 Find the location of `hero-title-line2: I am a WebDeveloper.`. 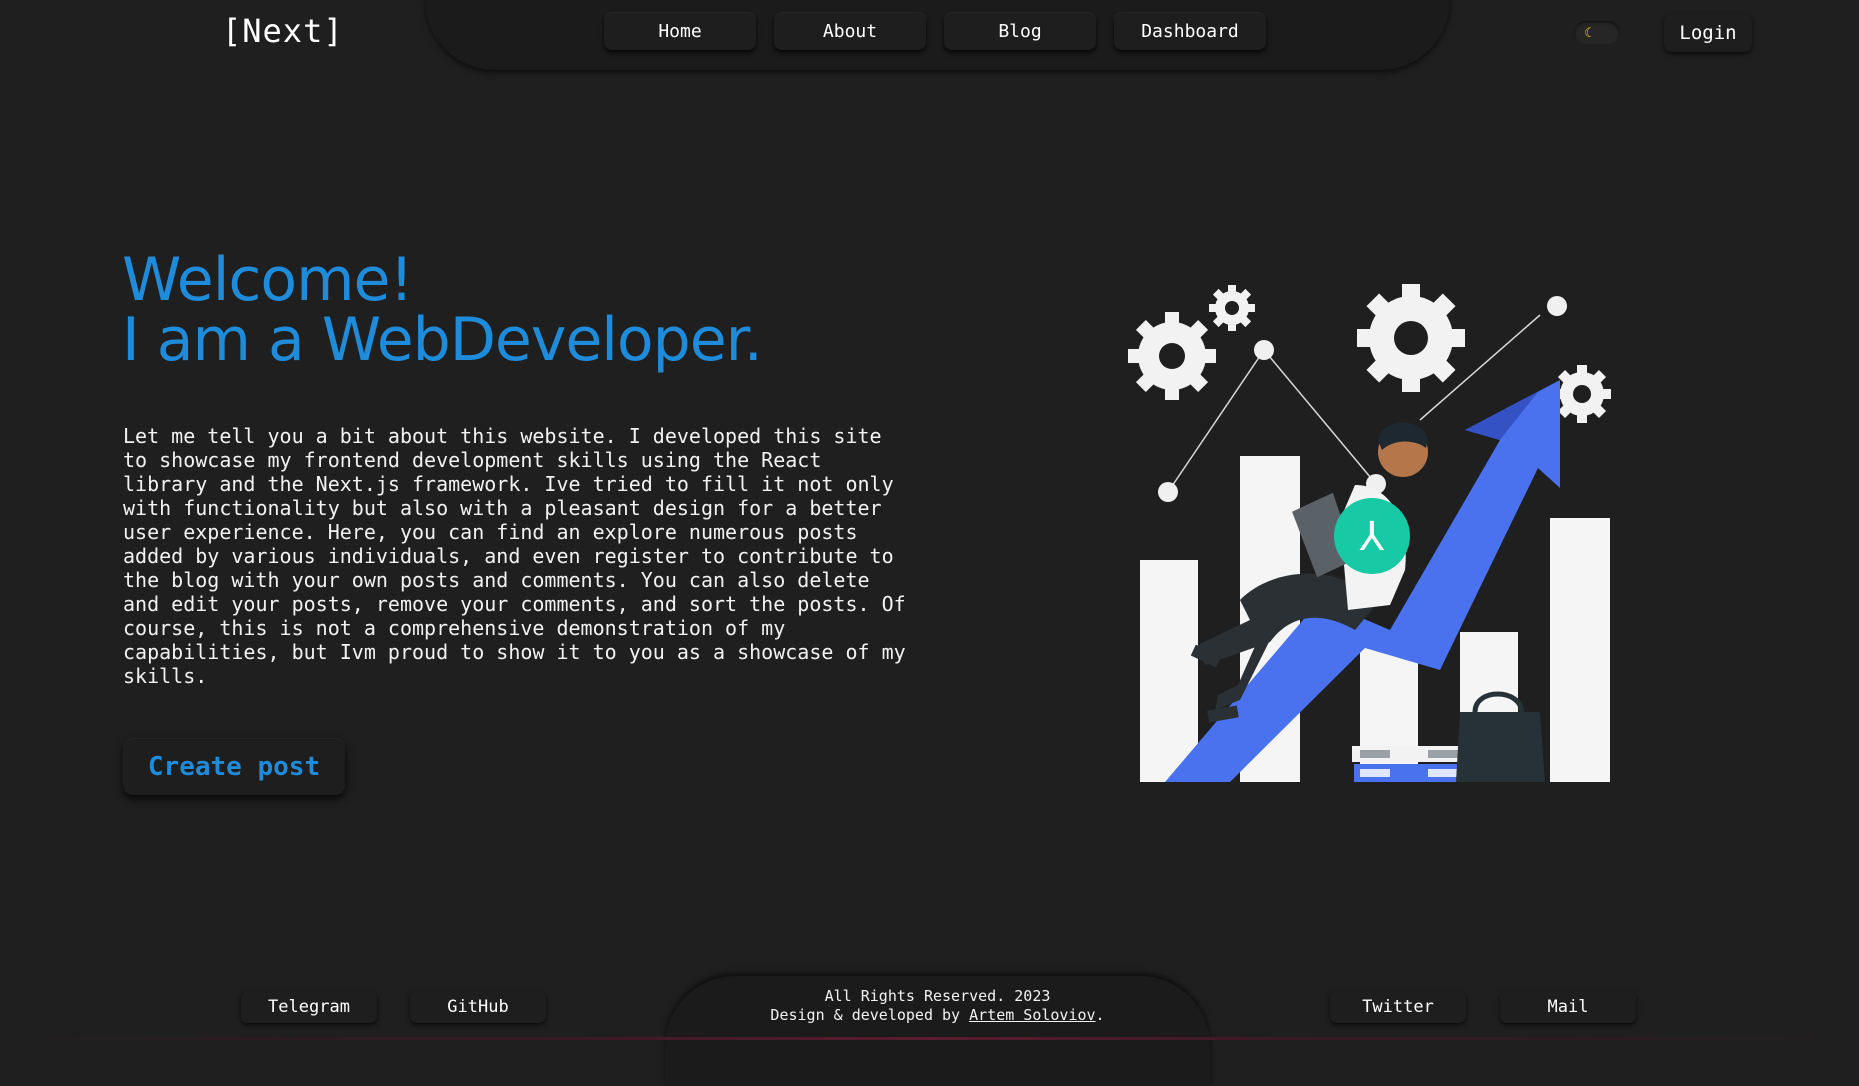

hero-title-line2: I am a WebDeveloper. is located at coordinates (442, 340).